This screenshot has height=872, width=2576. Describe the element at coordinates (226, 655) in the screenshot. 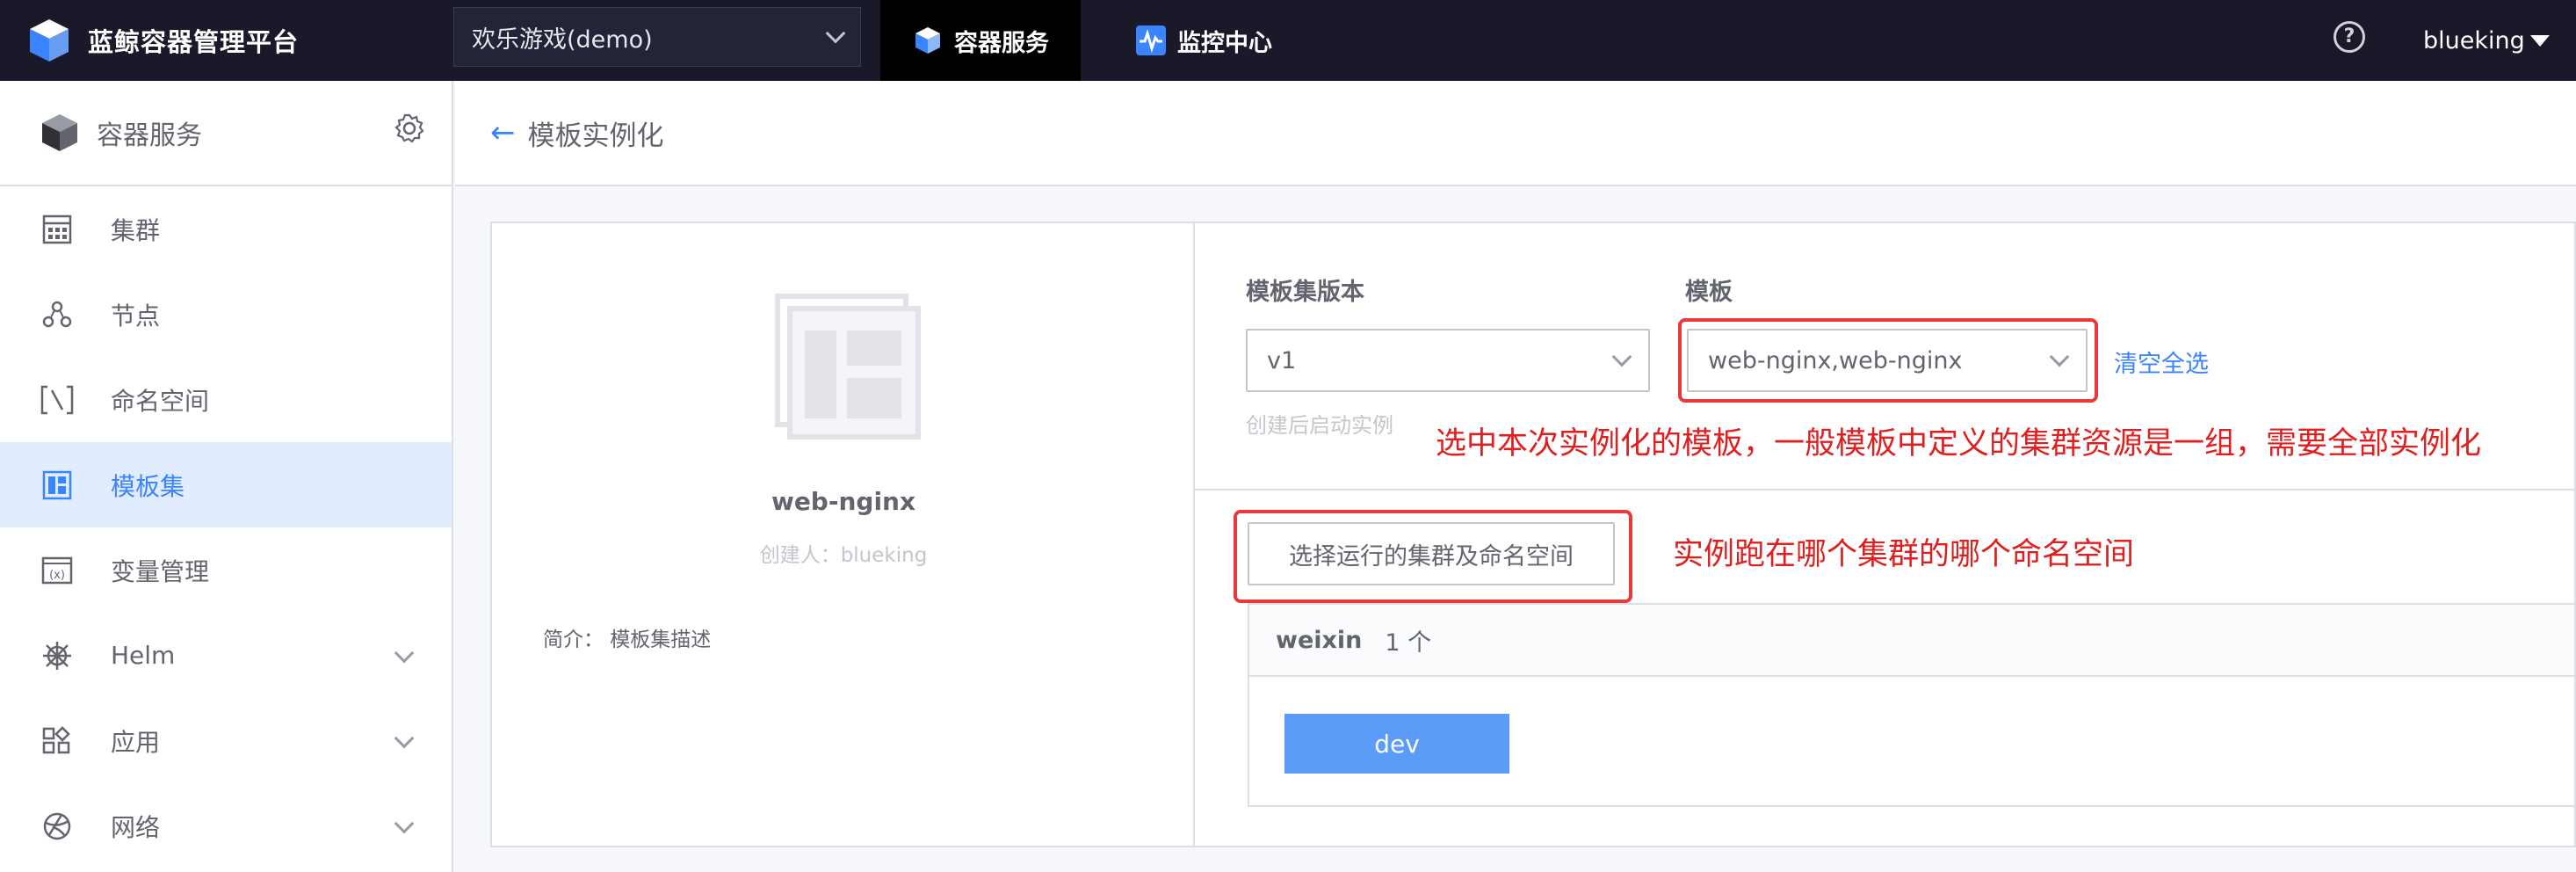

I see `sidebar-item-helm: Helm` at that location.